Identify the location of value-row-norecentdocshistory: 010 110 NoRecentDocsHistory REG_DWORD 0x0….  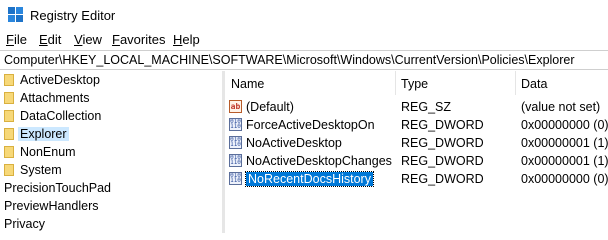
(416, 179).